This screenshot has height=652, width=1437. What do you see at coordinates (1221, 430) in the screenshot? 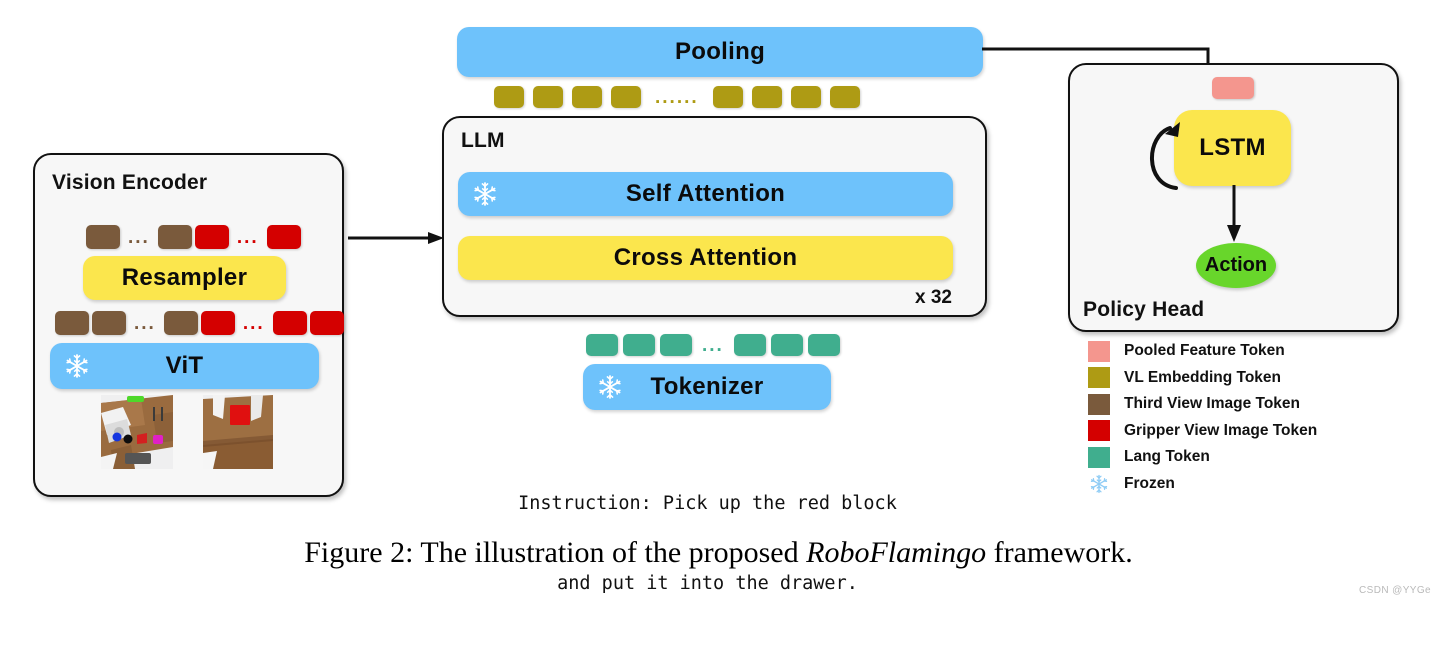
I see `legend-item-label: Gripper View Image Token` at bounding box center [1221, 430].